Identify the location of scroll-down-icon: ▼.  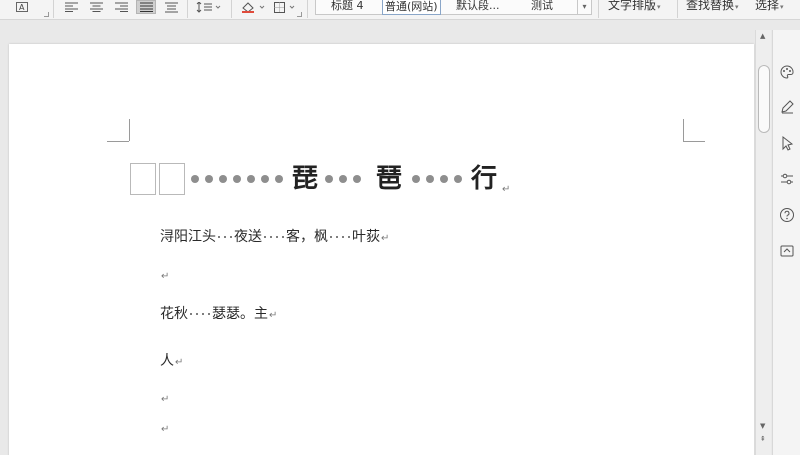
(762, 426).